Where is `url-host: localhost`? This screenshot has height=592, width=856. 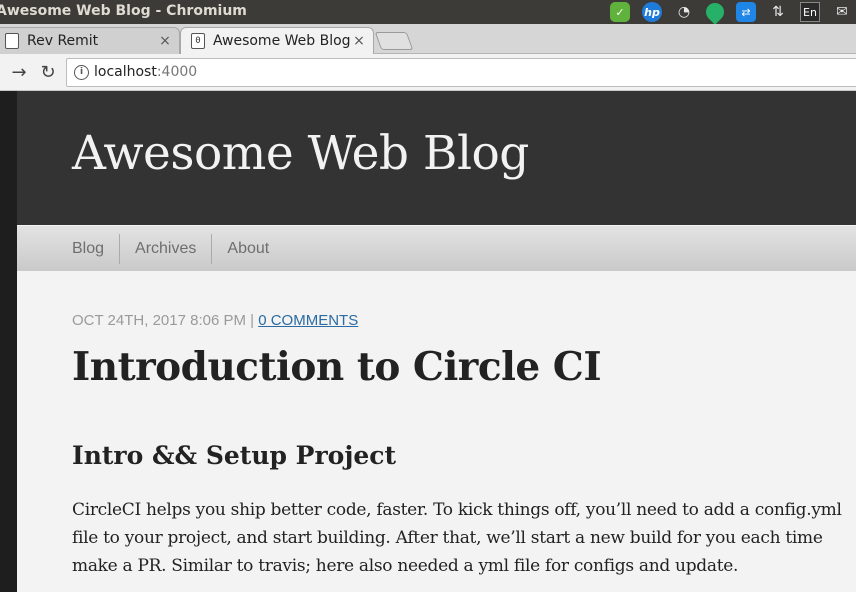 url-host: localhost is located at coordinates (125, 72).